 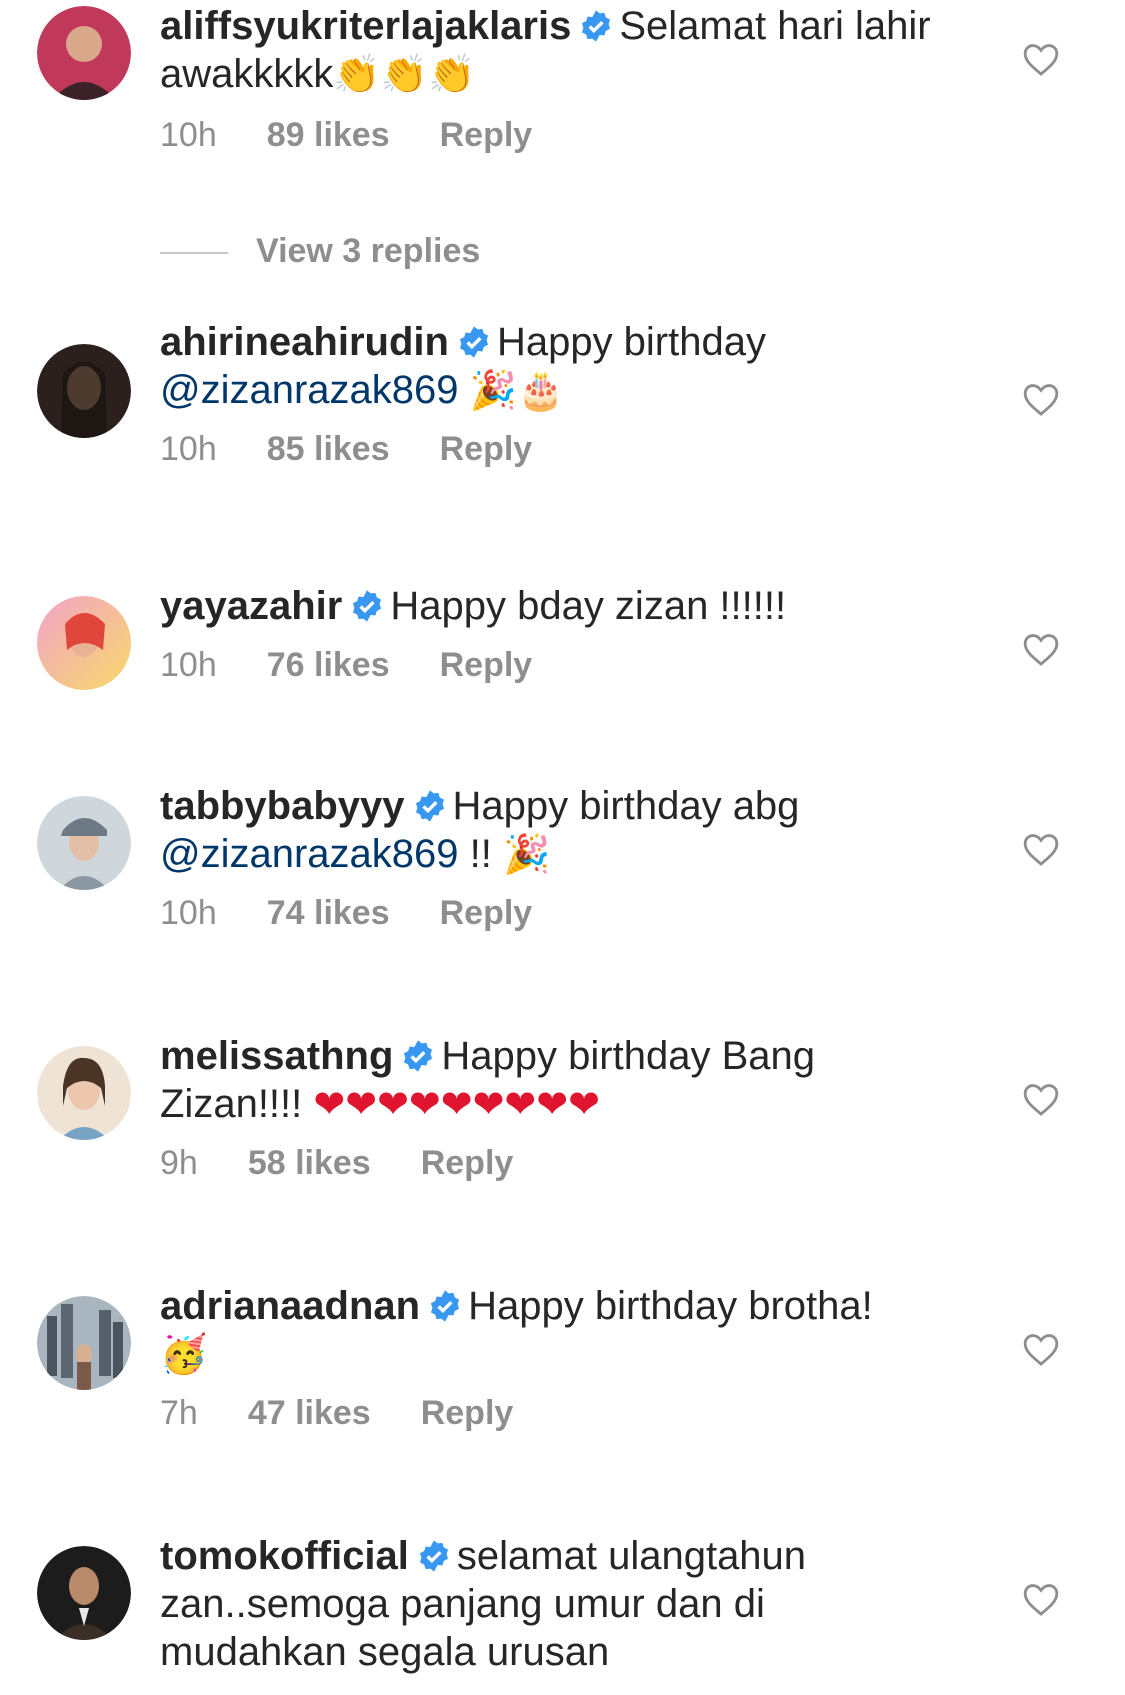 I want to click on comment-text: Happy birthday brotha!, so click(x=670, y=1306).